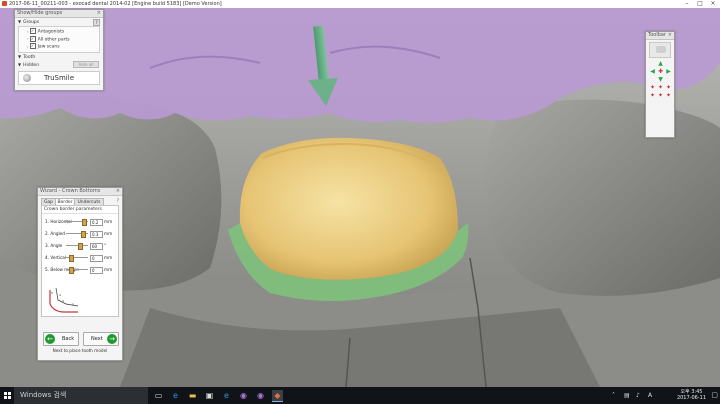  Describe the element at coordinates (96, 22) in the screenshot. I see `groups-help-button: ?` at that location.